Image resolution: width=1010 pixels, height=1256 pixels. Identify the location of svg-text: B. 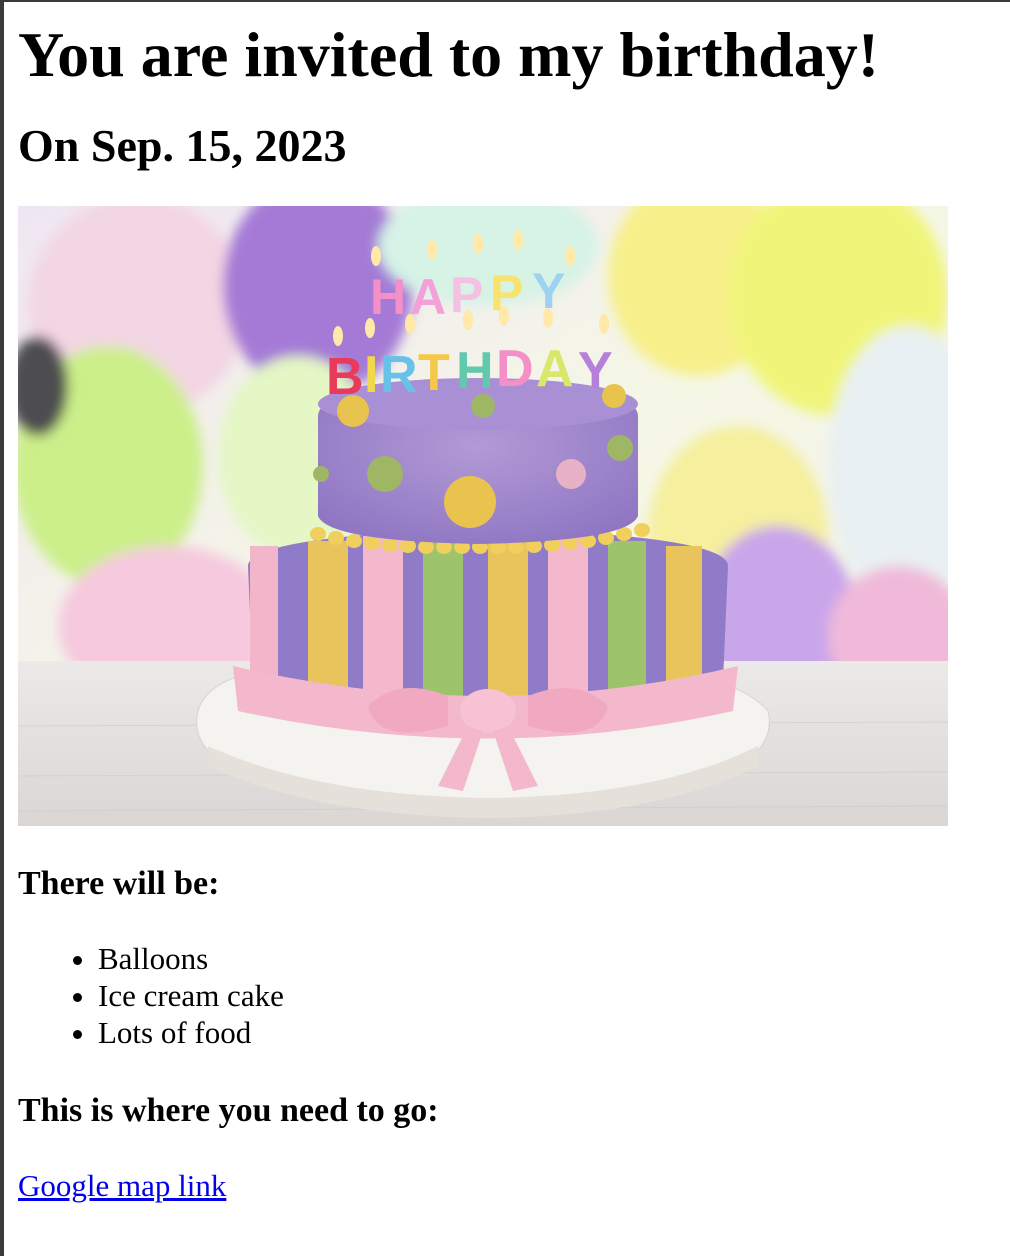
(345, 377).